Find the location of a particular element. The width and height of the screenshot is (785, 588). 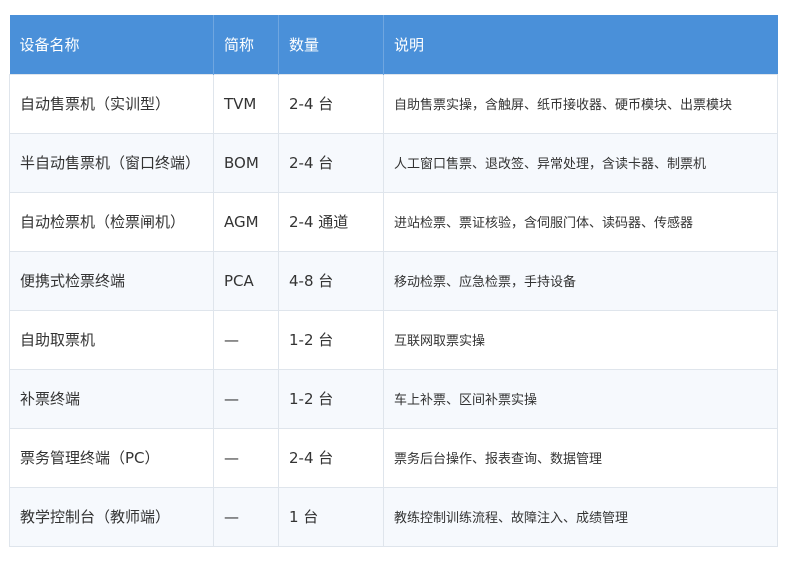

table-row: 教学控制台（教师端） — 1 台 教练控制训练流程、故障注入、成绩管理 is located at coordinates (393, 516).